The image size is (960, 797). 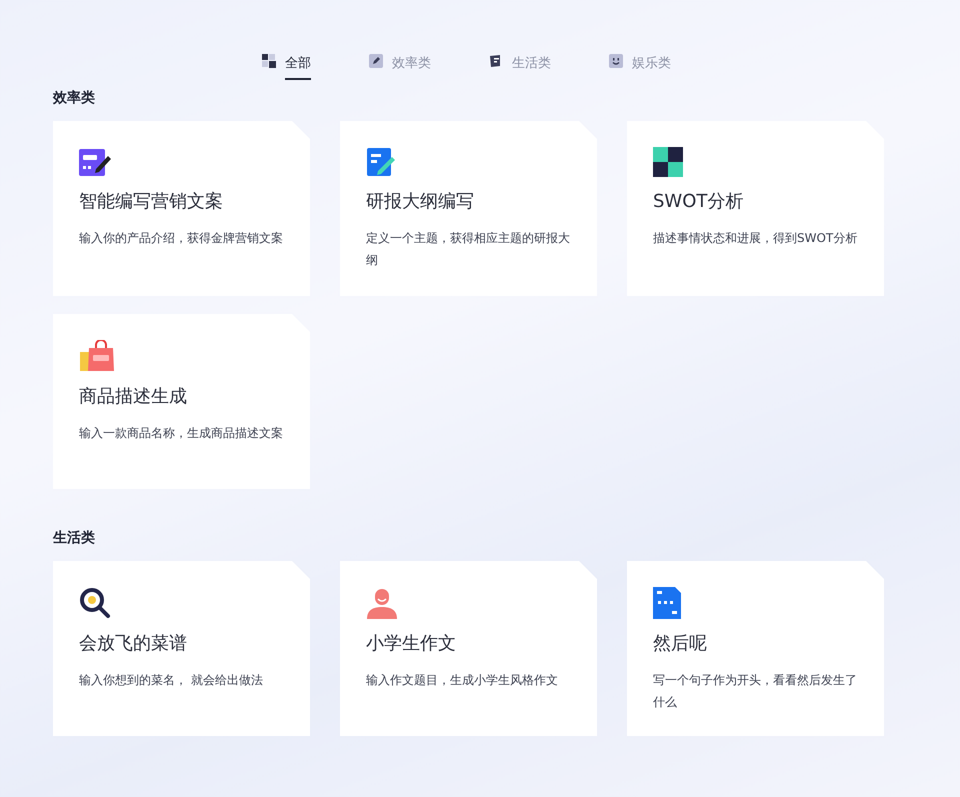 What do you see at coordinates (269, 61) in the screenshot?
I see `grid-icon` at bounding box center [269, 61].